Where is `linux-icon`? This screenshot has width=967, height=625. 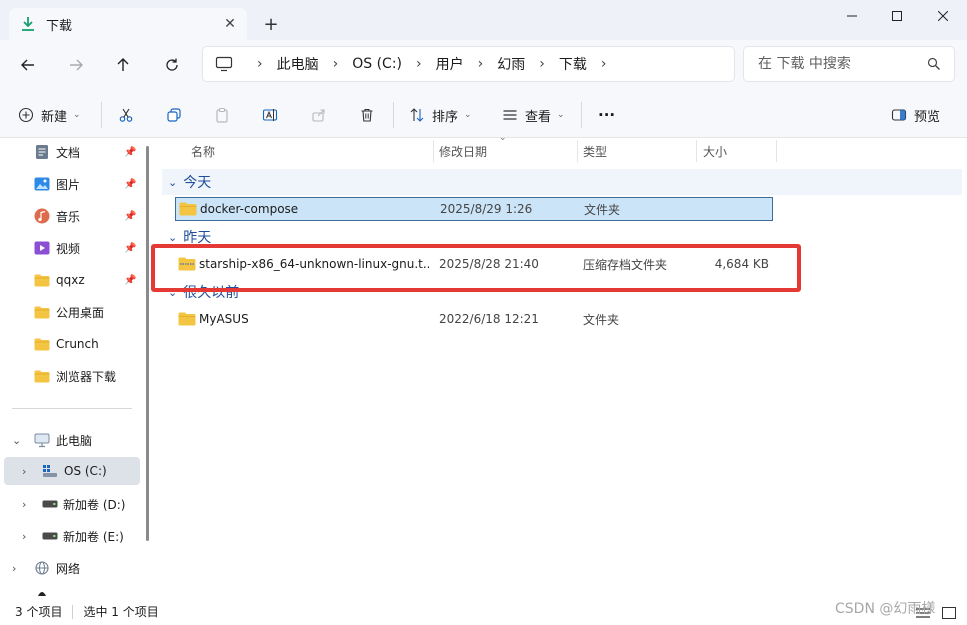
linux-icon is located at coordinates (42, 591).